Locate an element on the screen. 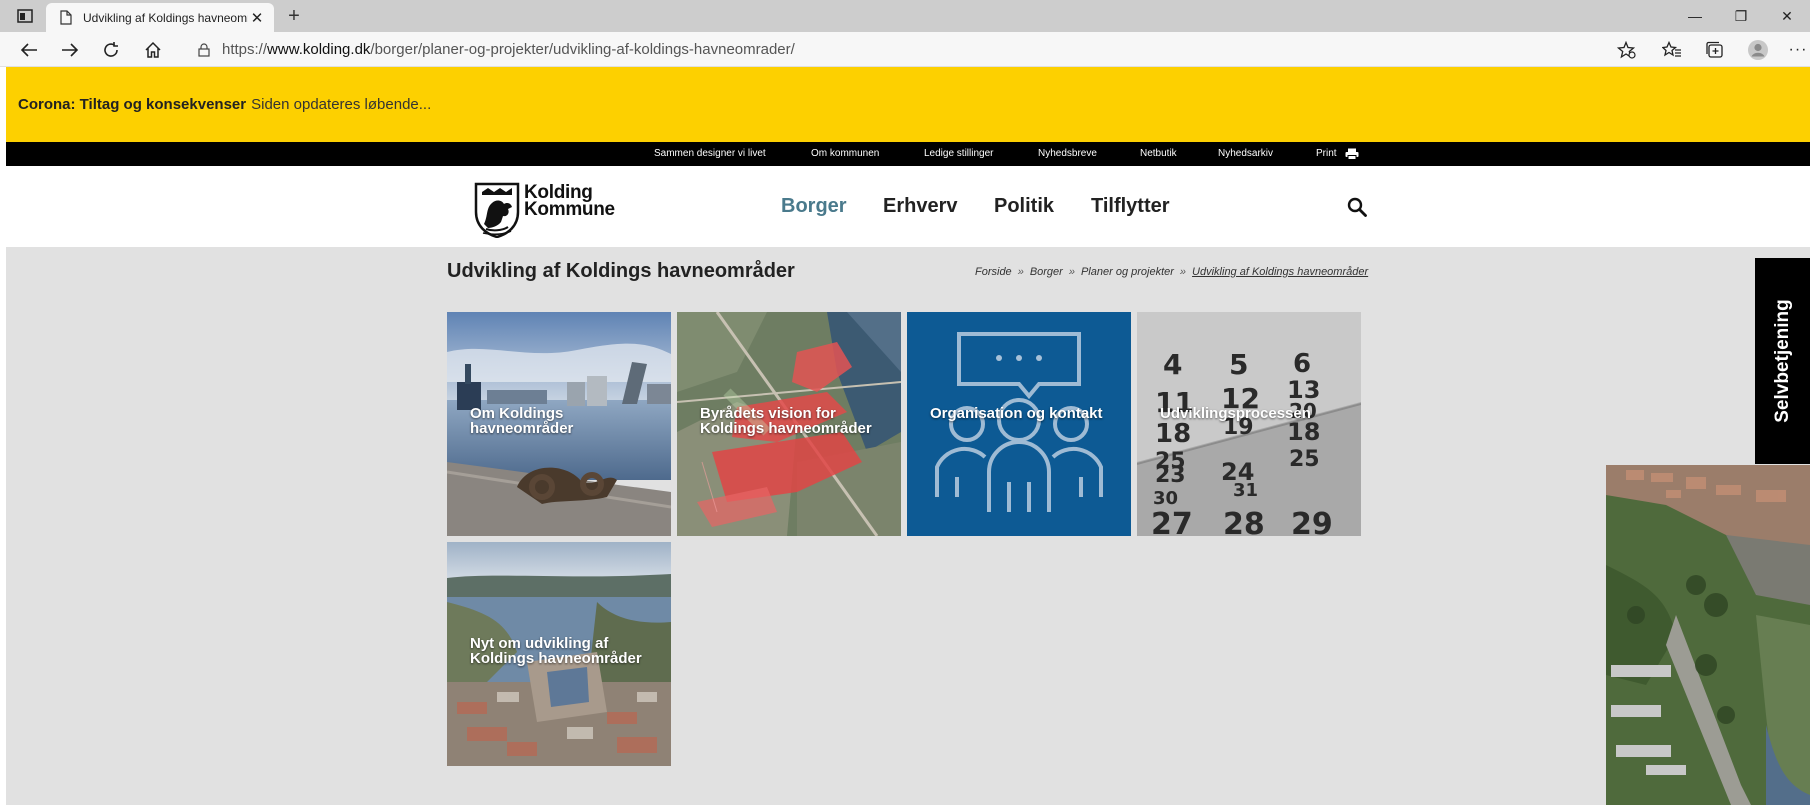 The height and width of the screenshot is (805, 1810). svg-text: 25 is located at coordinates (1304, 459).